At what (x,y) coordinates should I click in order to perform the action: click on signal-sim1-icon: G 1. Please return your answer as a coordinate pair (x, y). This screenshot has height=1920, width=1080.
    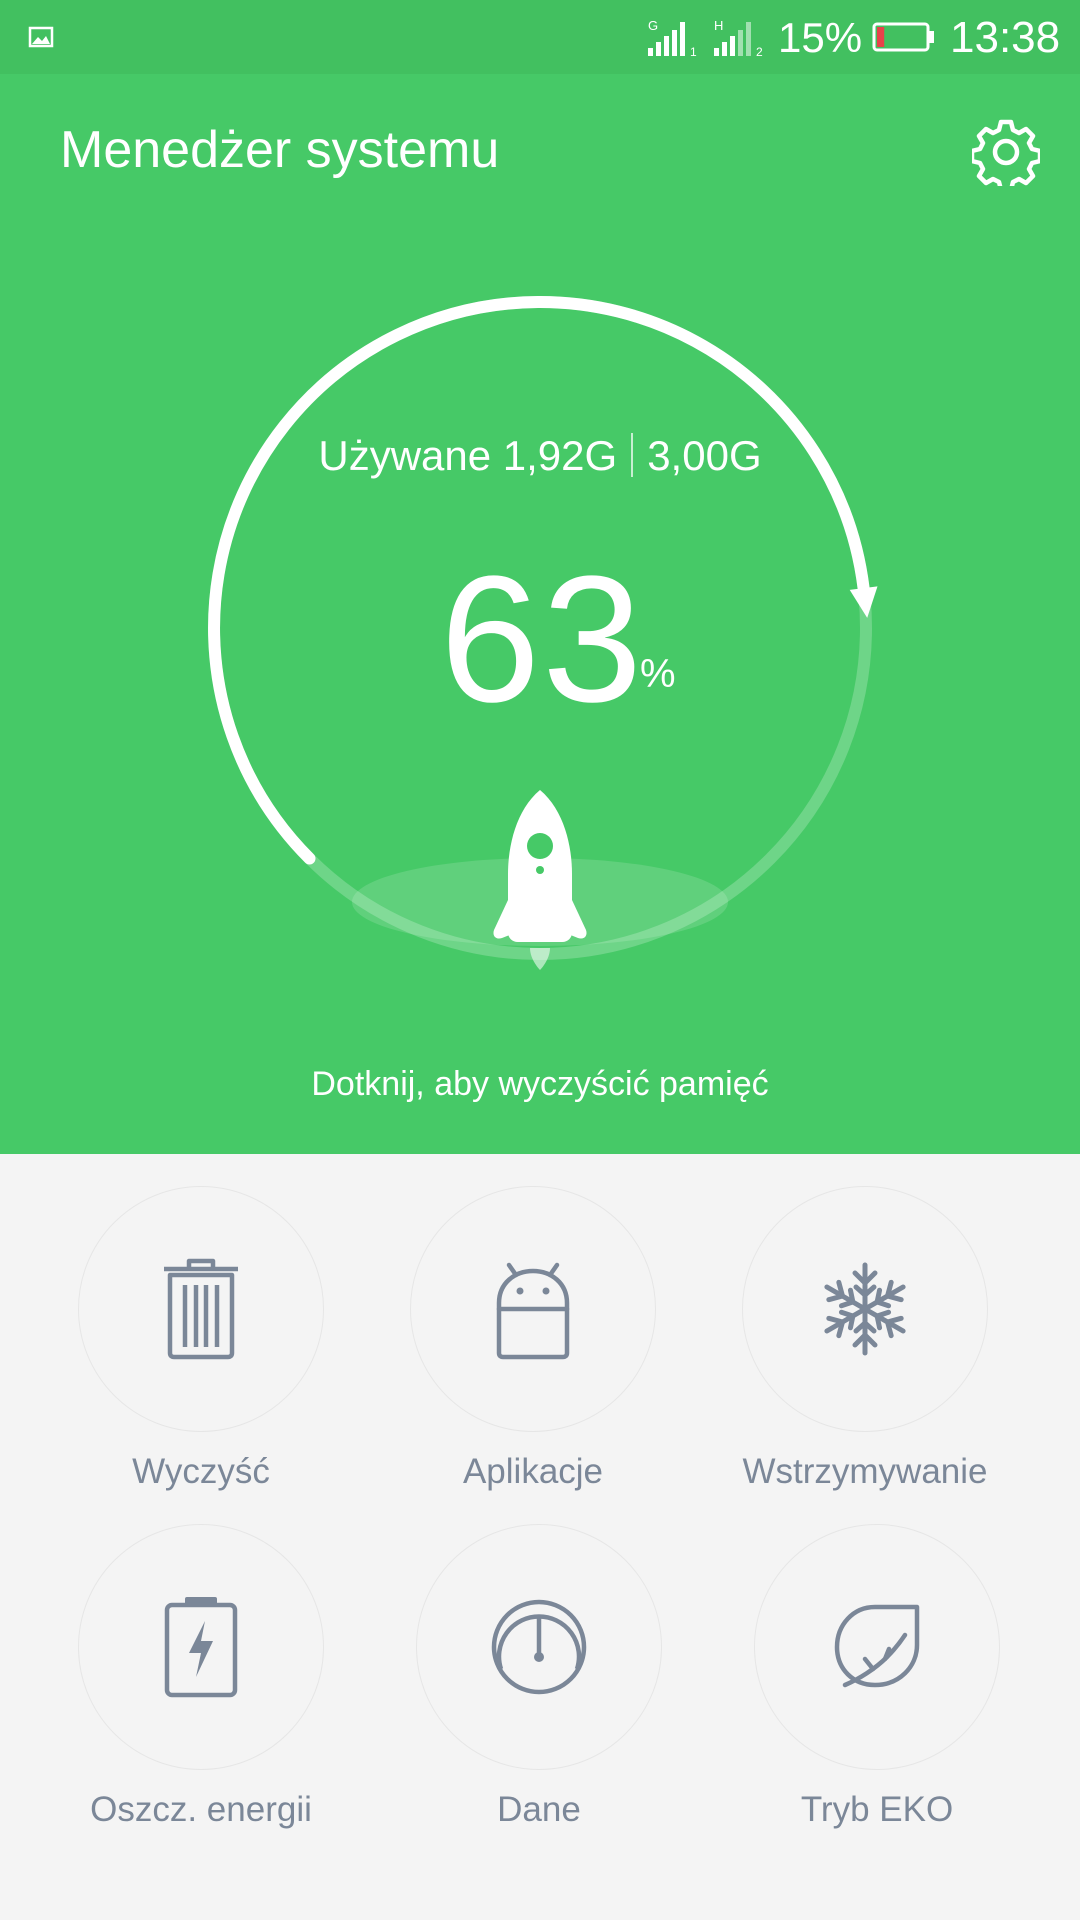
    Looking at the image, I should click on (672, 38).